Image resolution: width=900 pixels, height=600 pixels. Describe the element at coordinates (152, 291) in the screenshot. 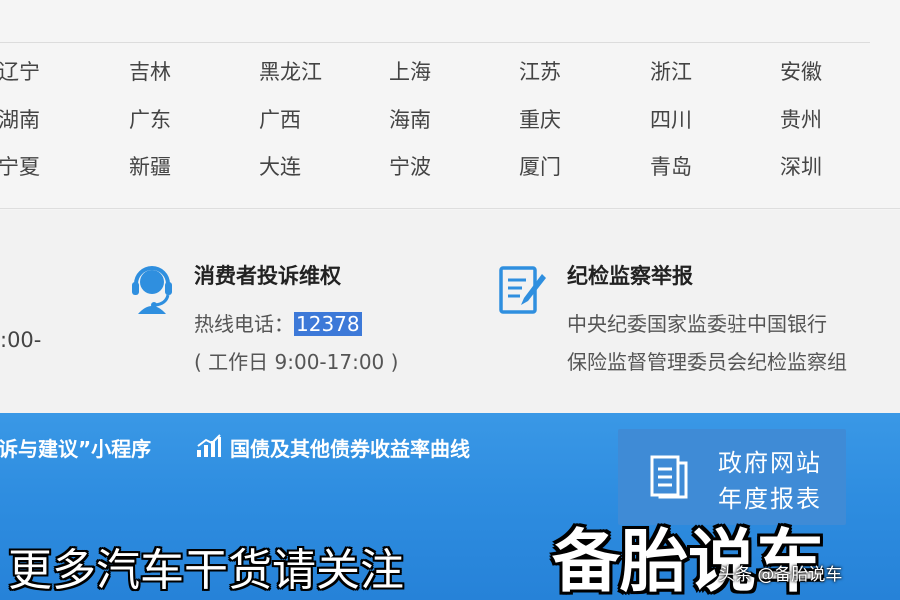

I see `headset-icon` at that location.